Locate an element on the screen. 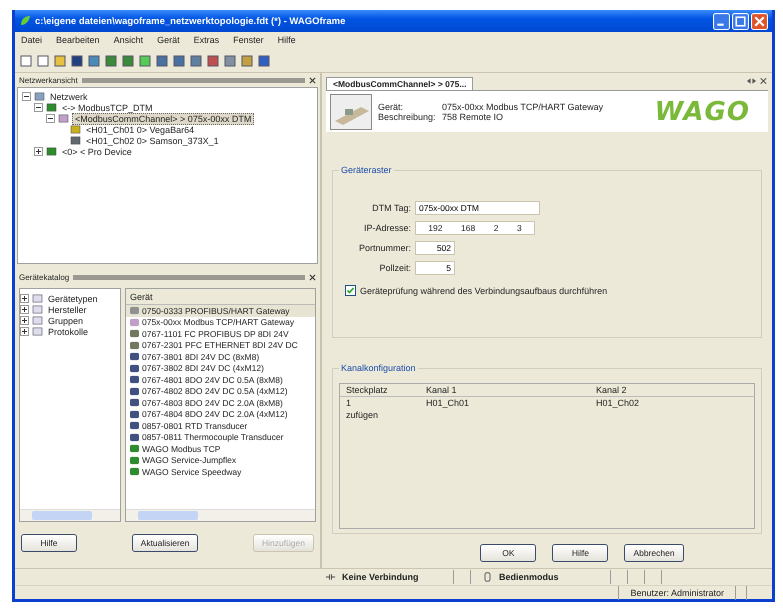 This screenshot has width=783, height=610. device-list-item: 0767-4801 8DO 24V DC 0.5A (8xM8) is located at coordinates (220, 380).